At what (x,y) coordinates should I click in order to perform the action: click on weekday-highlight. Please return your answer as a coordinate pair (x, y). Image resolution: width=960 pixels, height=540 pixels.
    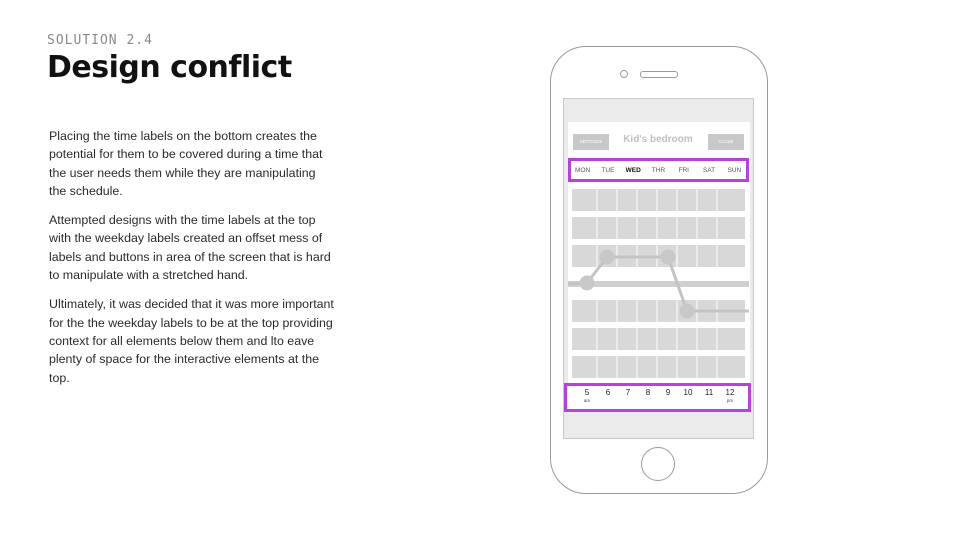
    Looking at the image, I should click on (658, 170).